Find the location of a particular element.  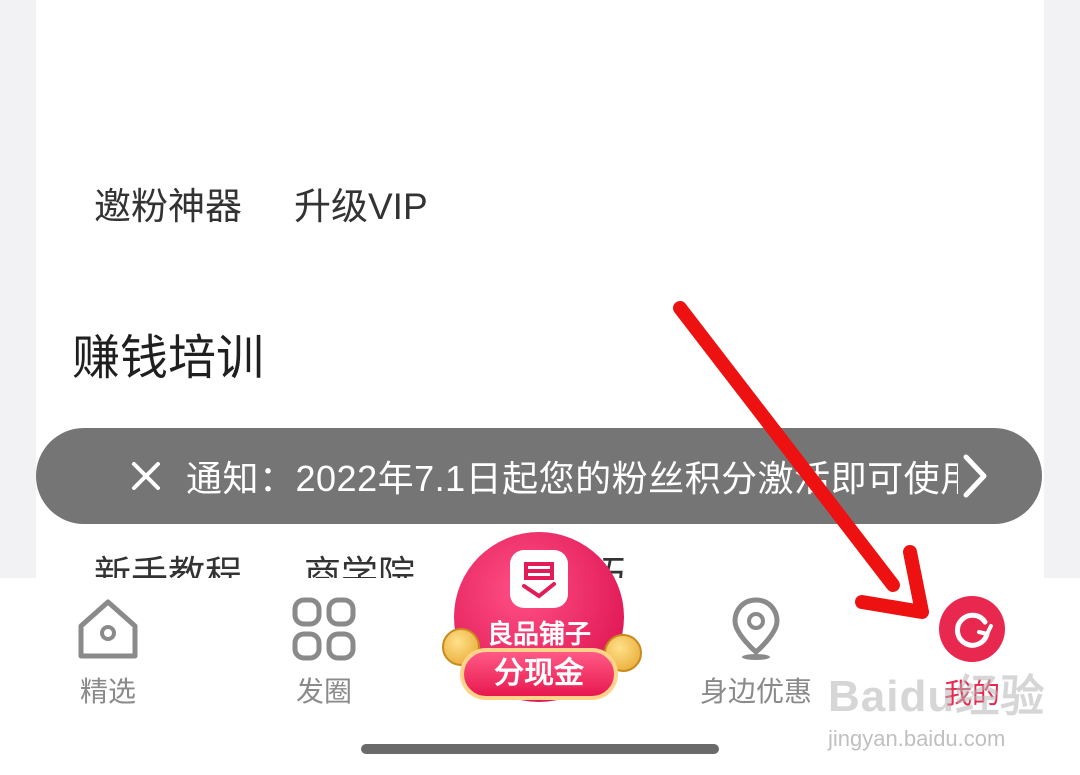

annotation-arrow-icon is located at coordinates (801, 460).